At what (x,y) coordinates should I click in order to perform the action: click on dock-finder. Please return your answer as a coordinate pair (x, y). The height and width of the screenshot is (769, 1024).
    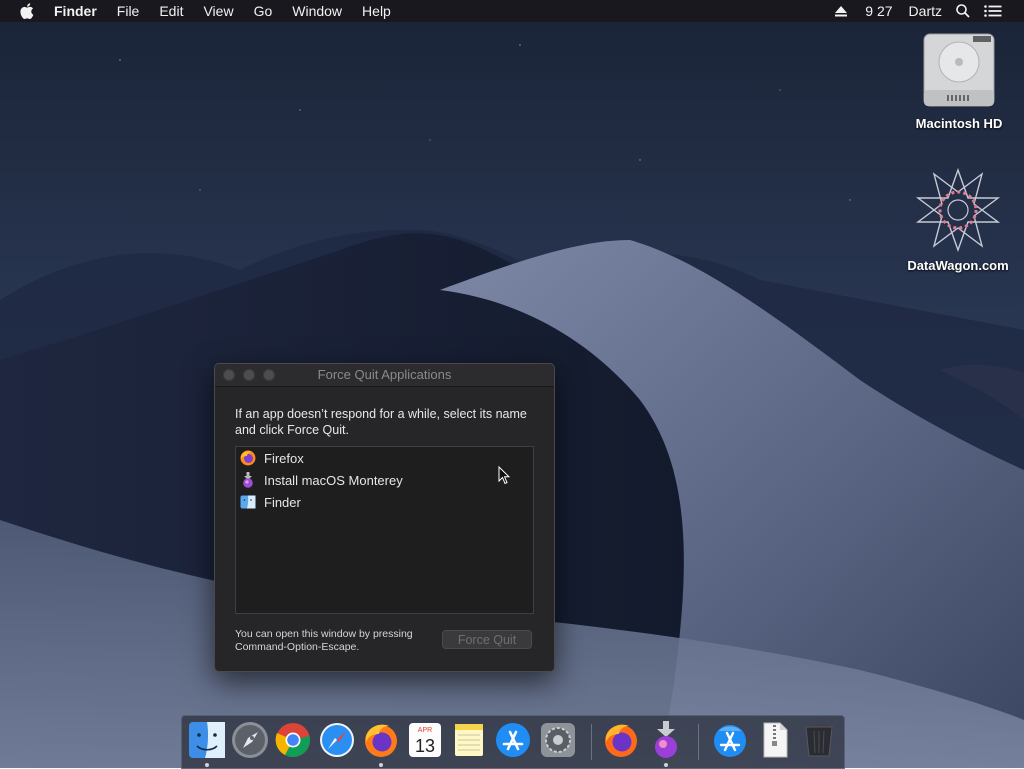
    Looking at the image, I should click on (207, 740).